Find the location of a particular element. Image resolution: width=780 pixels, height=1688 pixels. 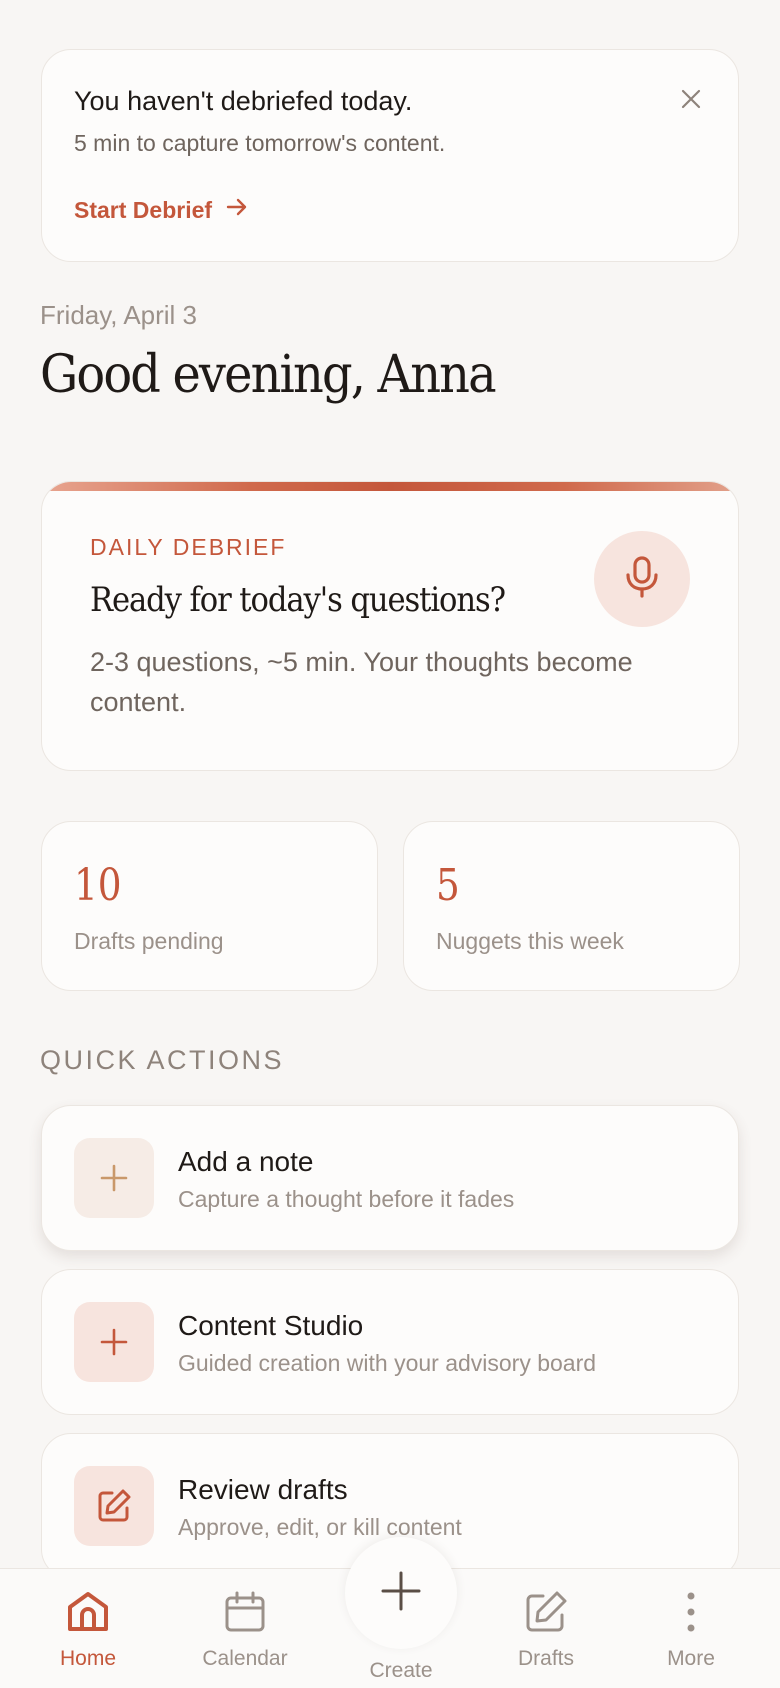

nav-label-create: Create is located at coordinates (401, 1670).